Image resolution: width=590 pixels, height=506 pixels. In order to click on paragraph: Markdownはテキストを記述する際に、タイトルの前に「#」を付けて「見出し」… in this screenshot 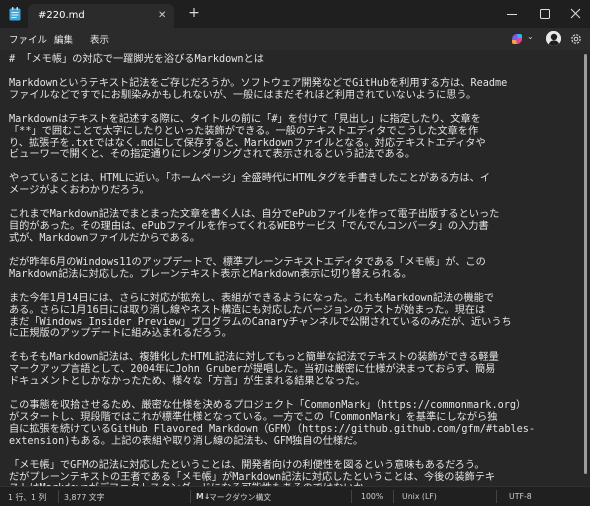, I will do `click(291, 138)`.